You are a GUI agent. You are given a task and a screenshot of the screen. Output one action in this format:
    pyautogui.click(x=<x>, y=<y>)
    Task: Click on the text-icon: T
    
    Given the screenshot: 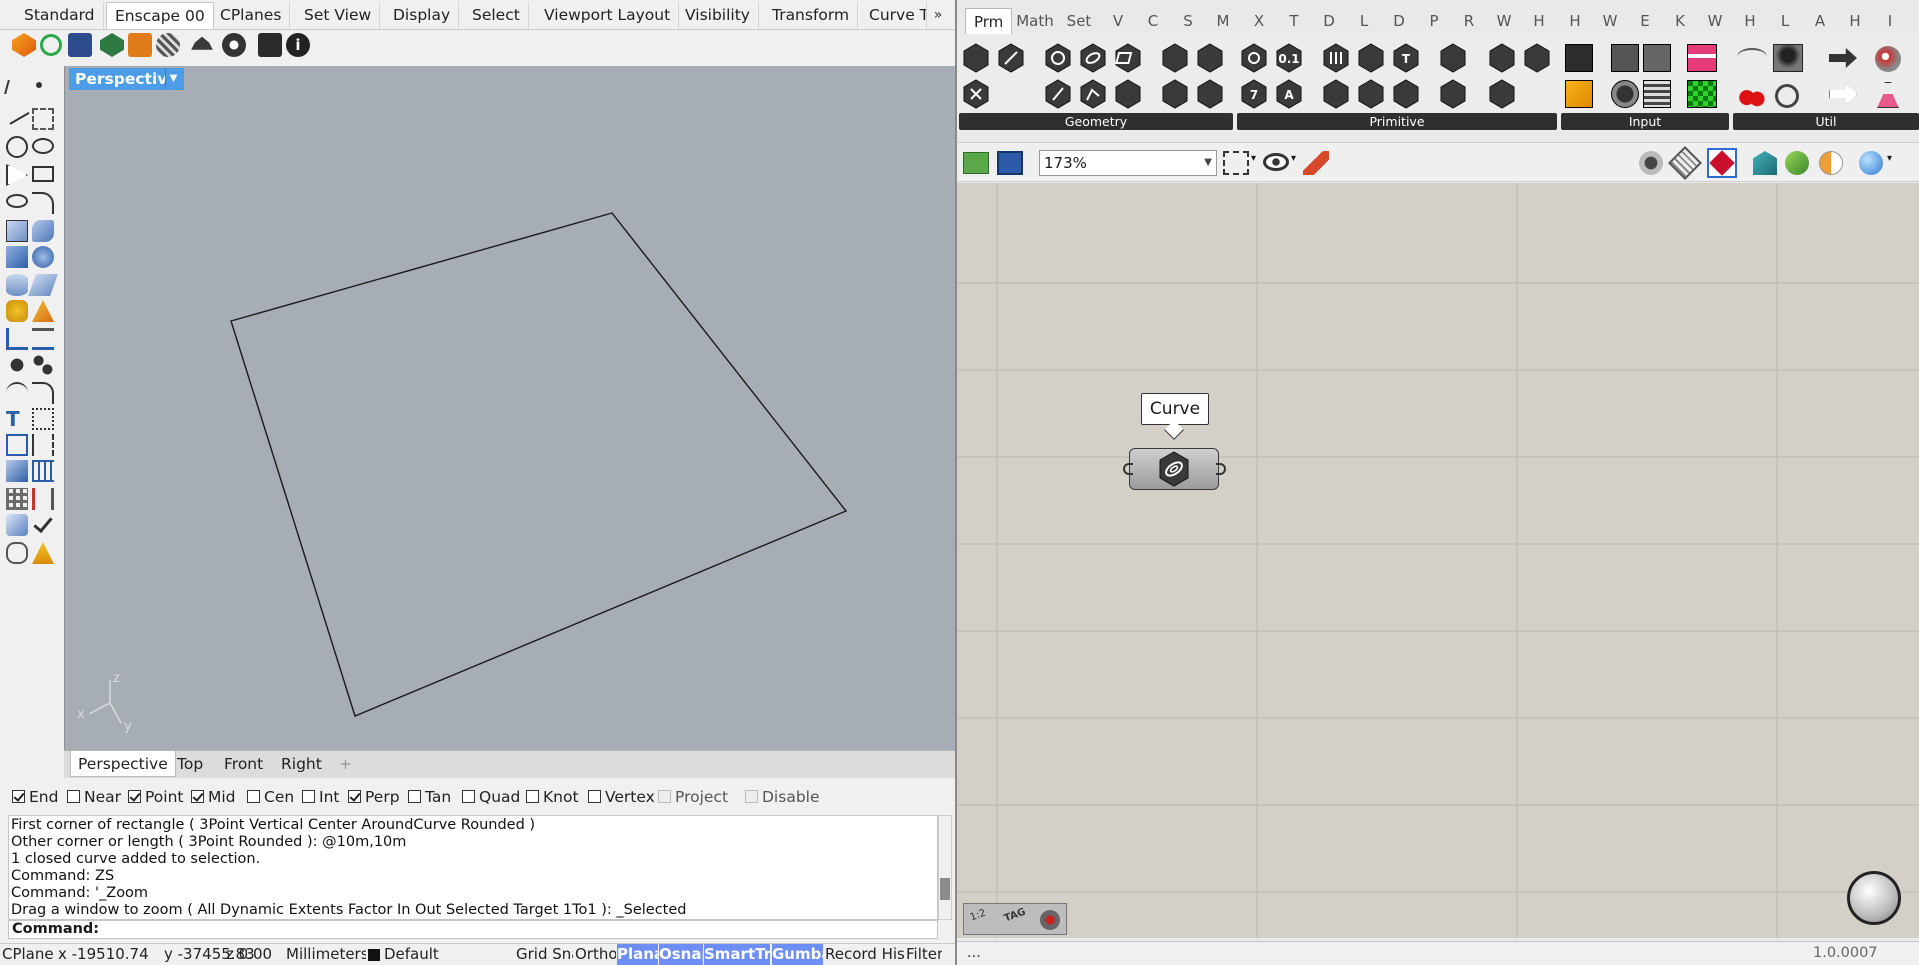 What is the action you would take?
    pyautogui.click(x=17, y=419)
    